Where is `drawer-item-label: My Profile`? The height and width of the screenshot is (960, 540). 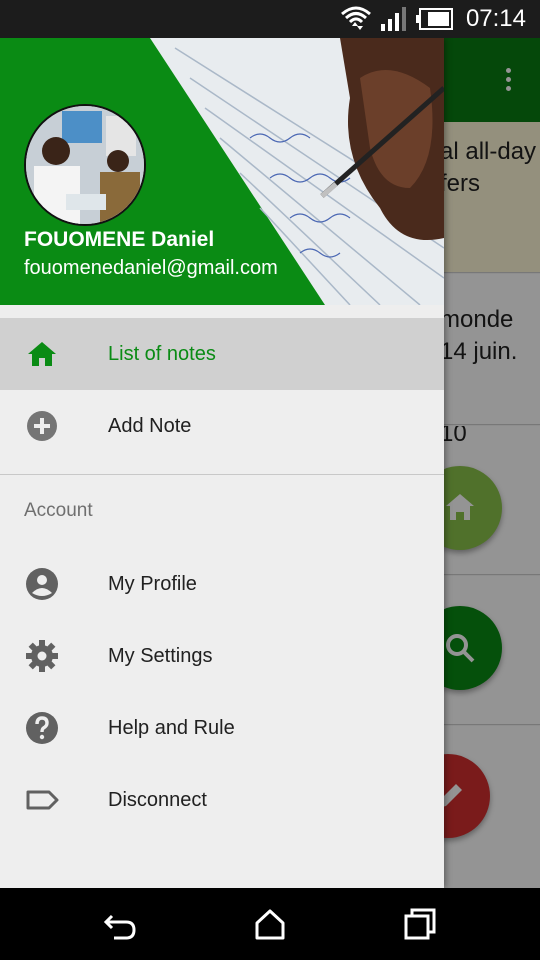 drawer-item-label: My Profile is located at coordinates (152, 584).